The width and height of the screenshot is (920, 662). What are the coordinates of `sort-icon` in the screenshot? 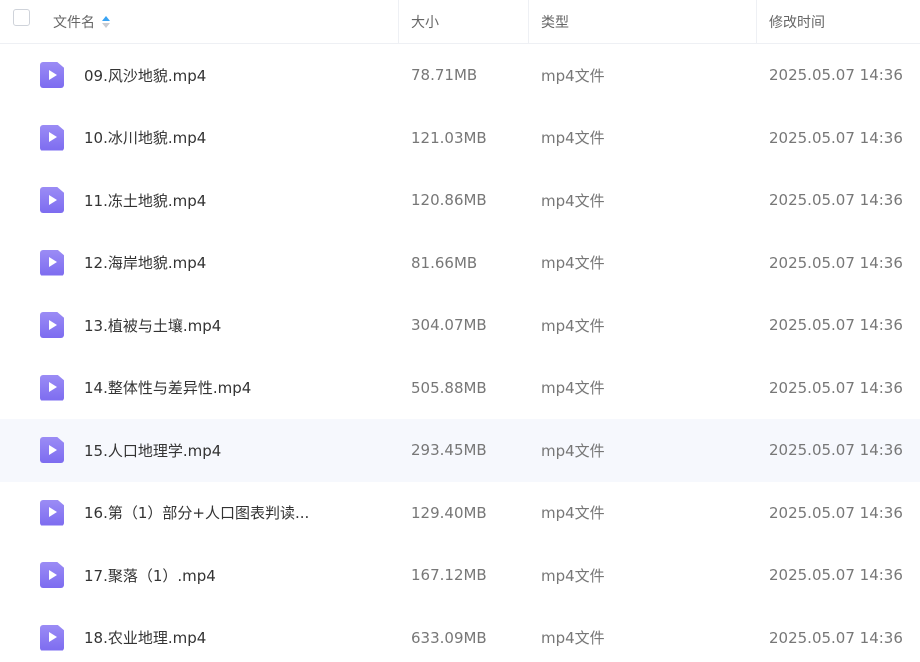 It's located at (106, 21).